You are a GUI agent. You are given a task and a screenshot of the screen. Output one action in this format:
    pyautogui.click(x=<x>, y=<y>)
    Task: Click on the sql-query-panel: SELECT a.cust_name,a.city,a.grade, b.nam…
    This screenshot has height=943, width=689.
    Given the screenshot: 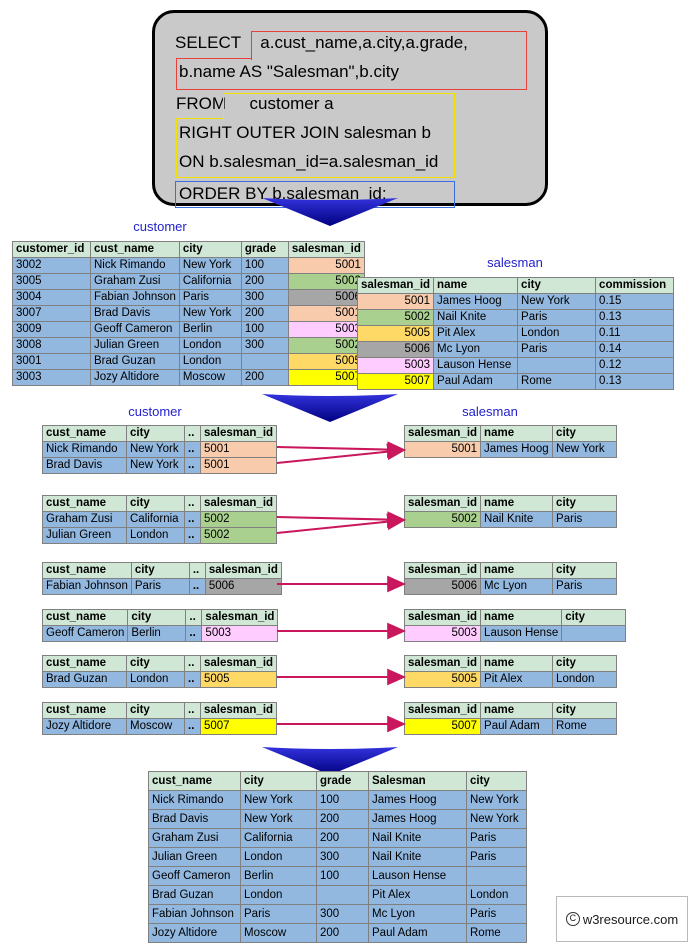 What is the action you would take?
    pyautogui.click(x=350, y=109)
    